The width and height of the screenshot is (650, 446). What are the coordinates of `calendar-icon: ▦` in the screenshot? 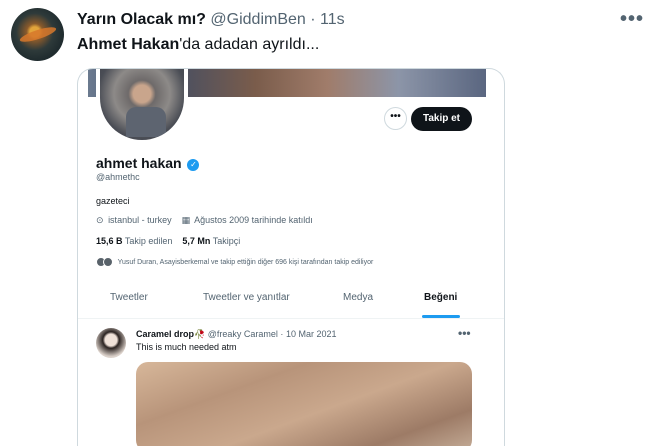 It's located at (186, 220).